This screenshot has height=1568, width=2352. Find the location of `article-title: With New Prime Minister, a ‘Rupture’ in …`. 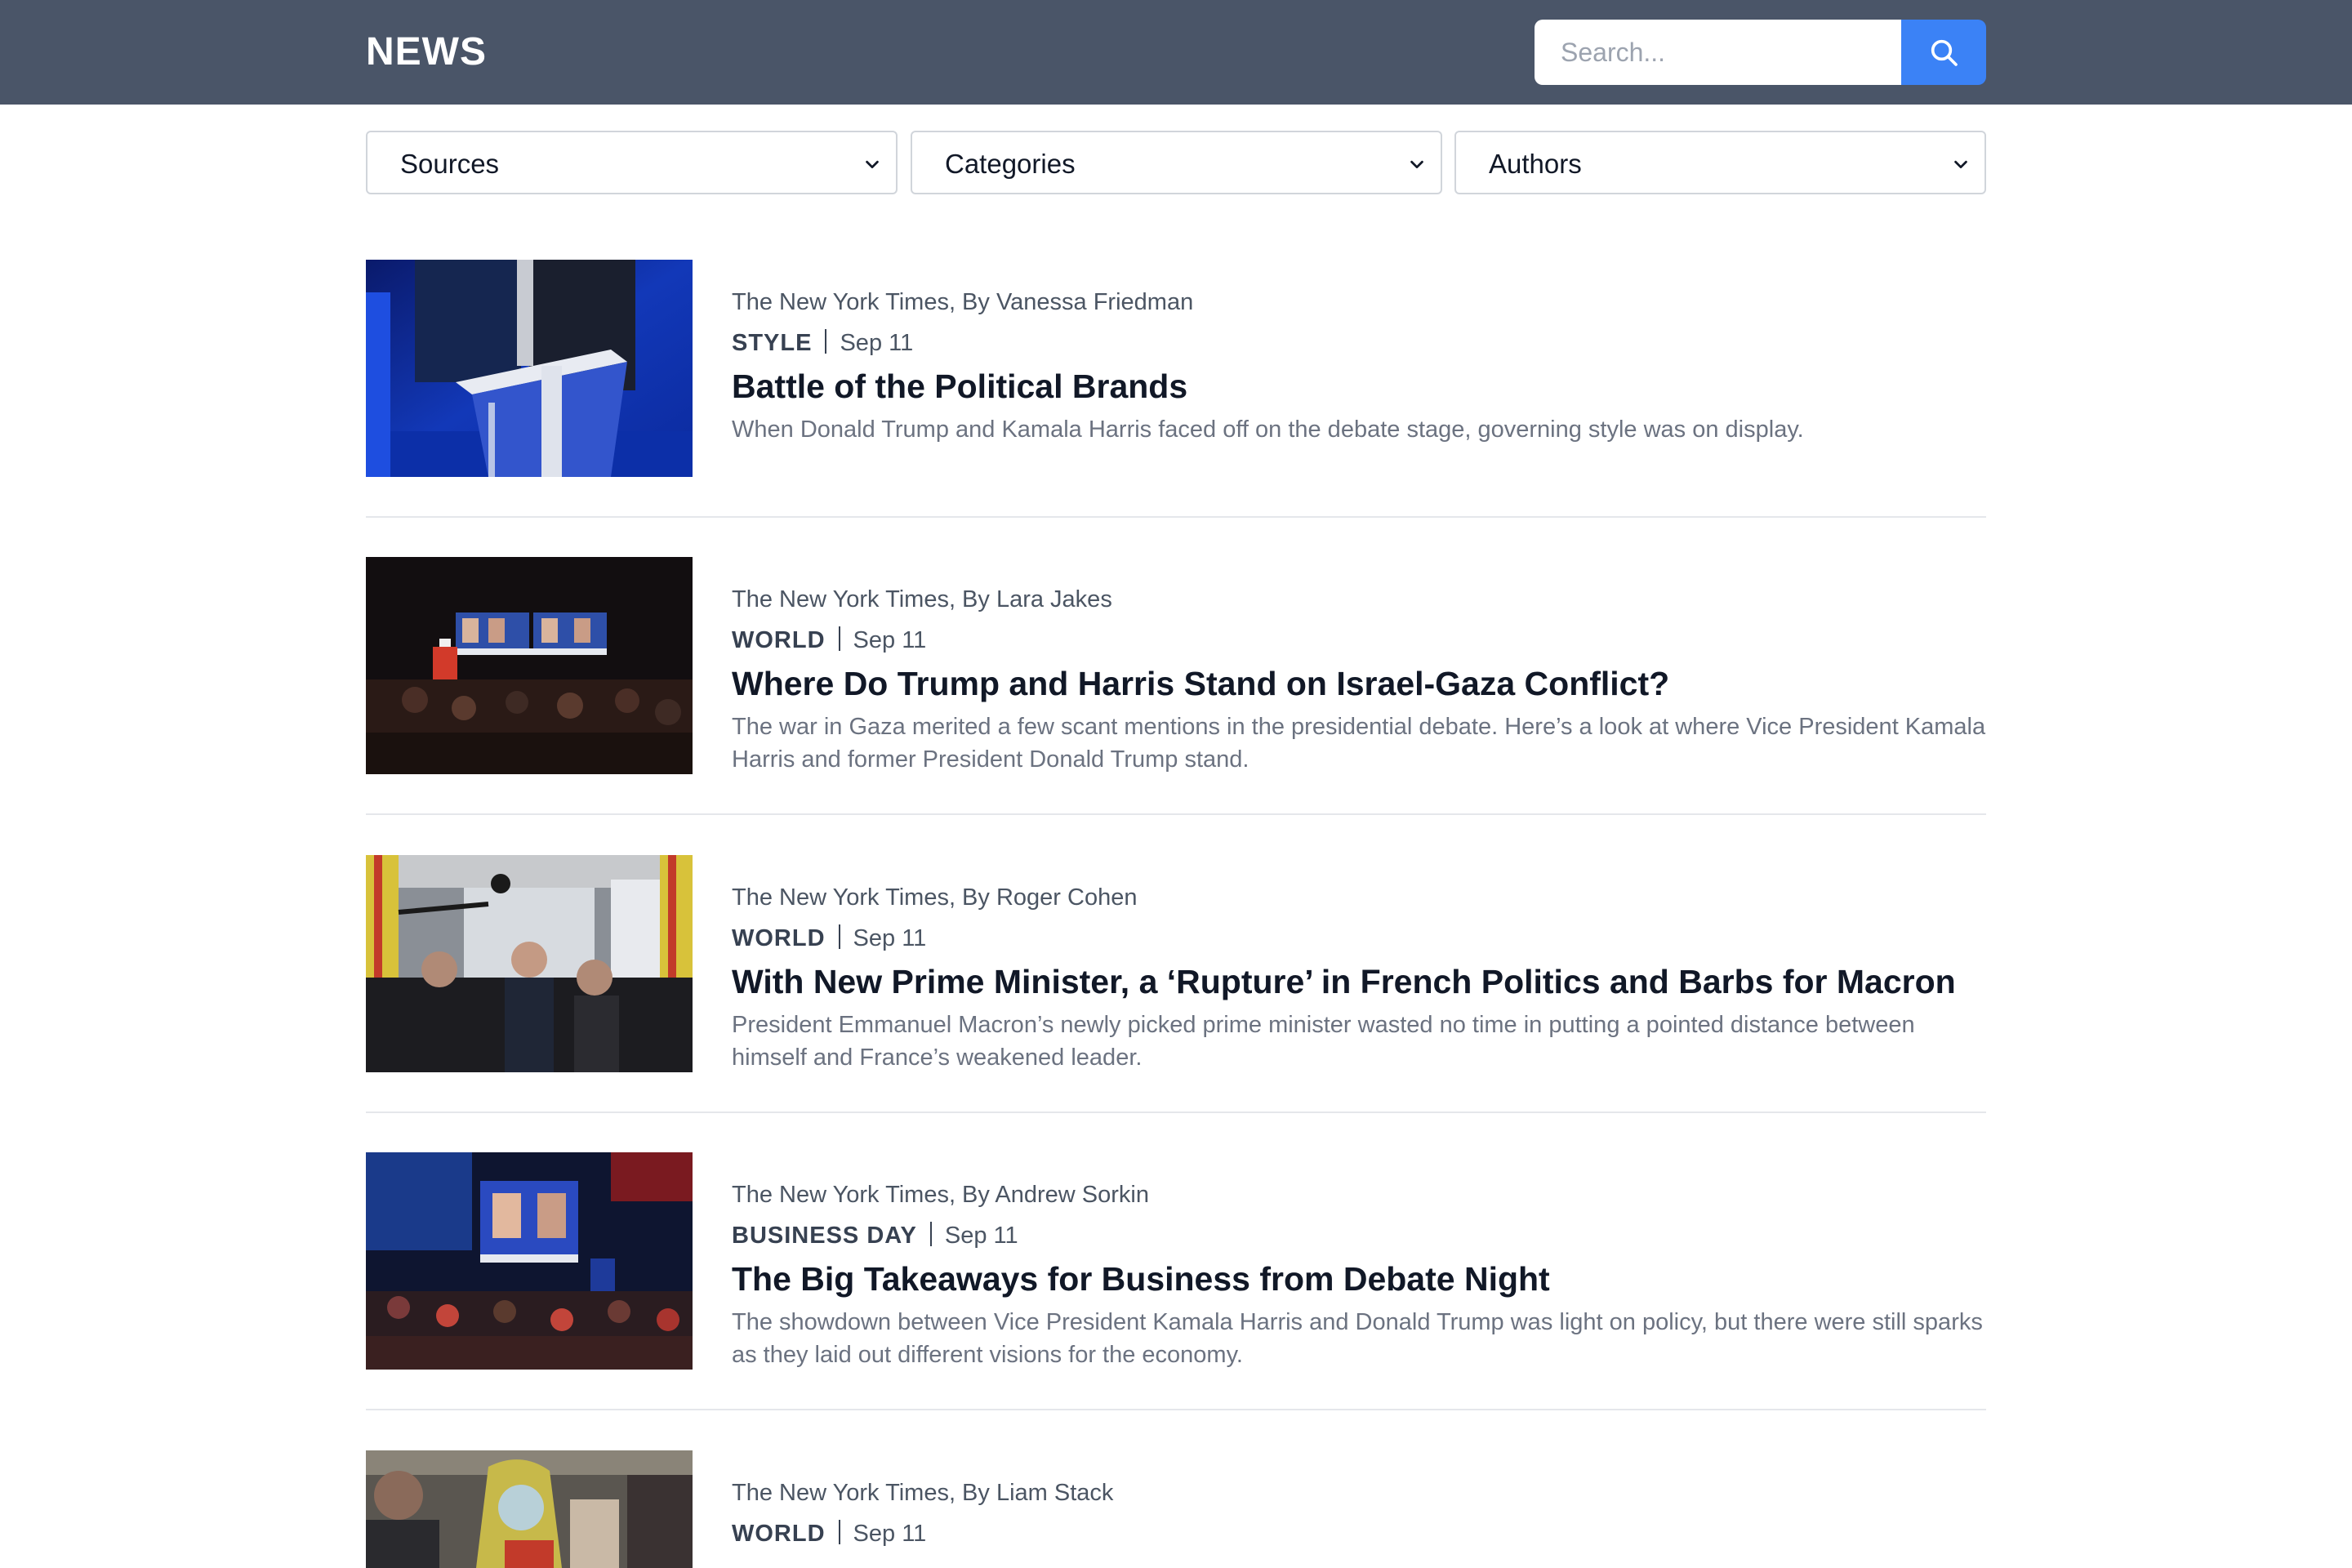

article-title: With New Prime Minister, a ‘Rupture’ in … is located at coordinates (1344, 981).